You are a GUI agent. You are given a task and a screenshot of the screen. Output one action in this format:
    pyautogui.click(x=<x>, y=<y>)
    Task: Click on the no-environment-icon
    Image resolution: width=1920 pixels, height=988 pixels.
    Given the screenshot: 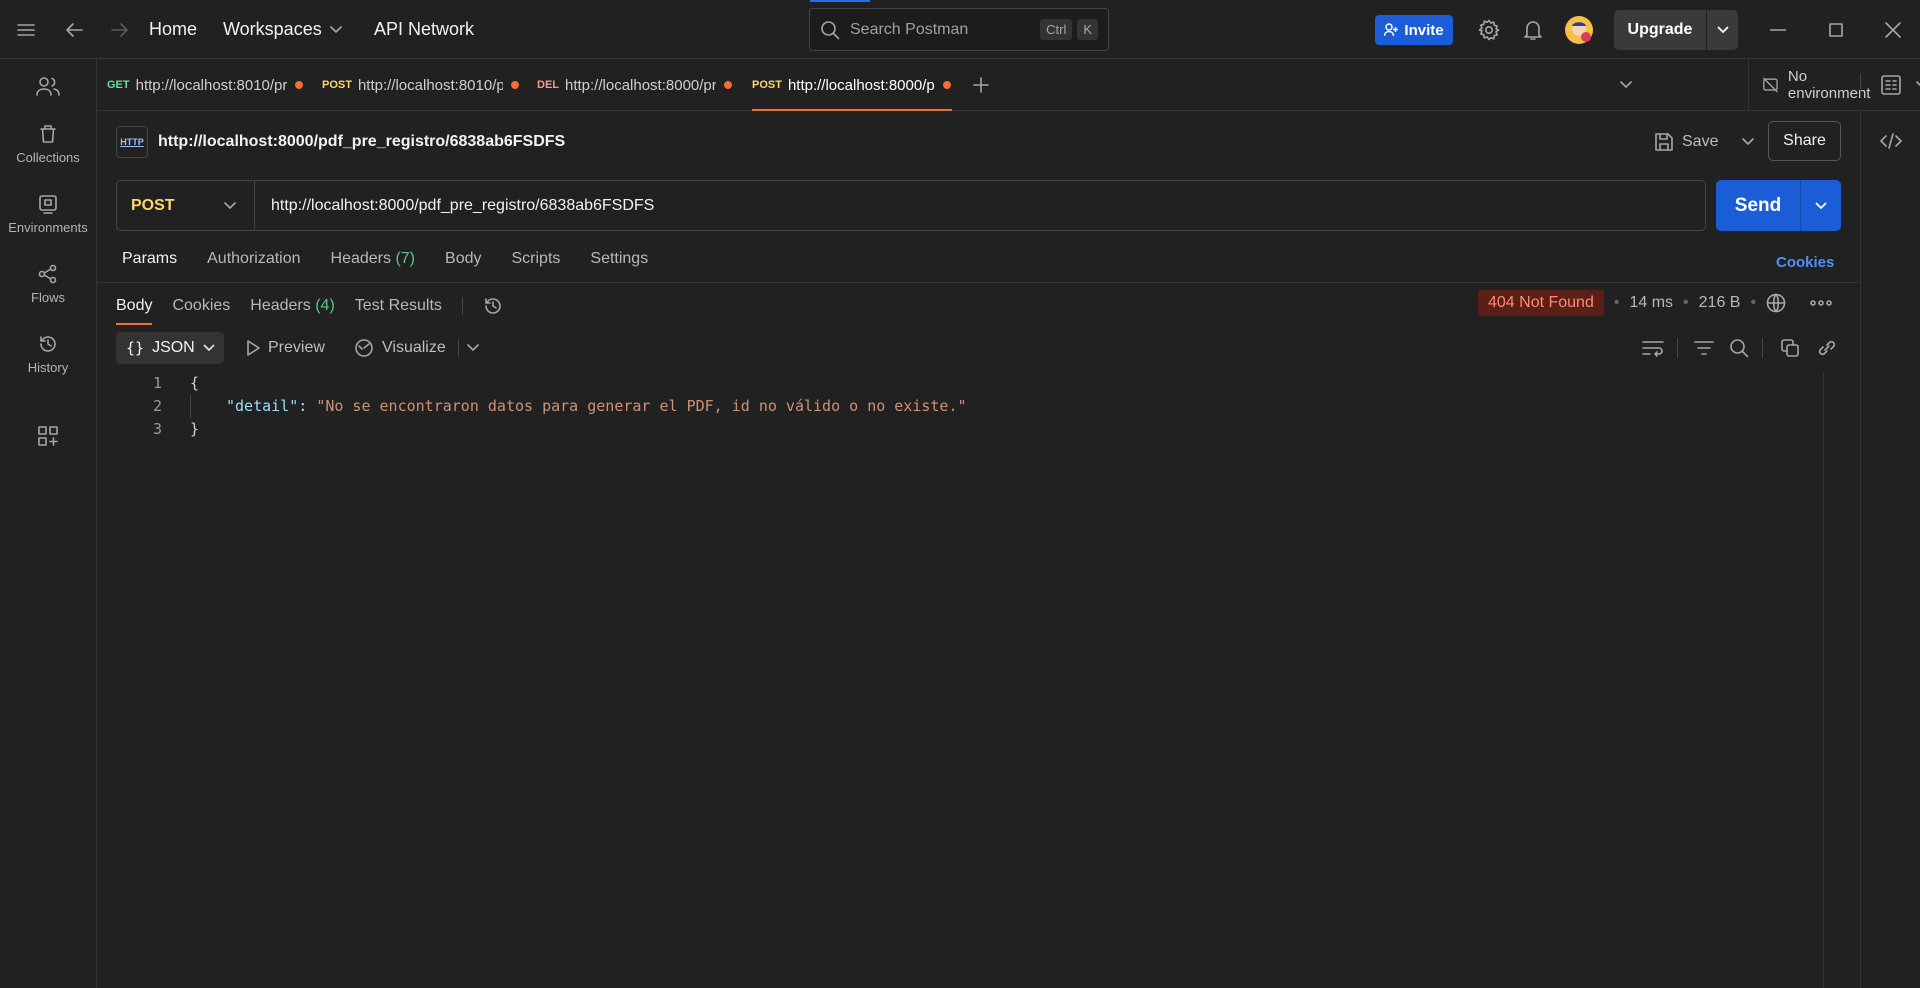 What is the action you would take?
    pyautogui.click(x=1770, y=85)
    